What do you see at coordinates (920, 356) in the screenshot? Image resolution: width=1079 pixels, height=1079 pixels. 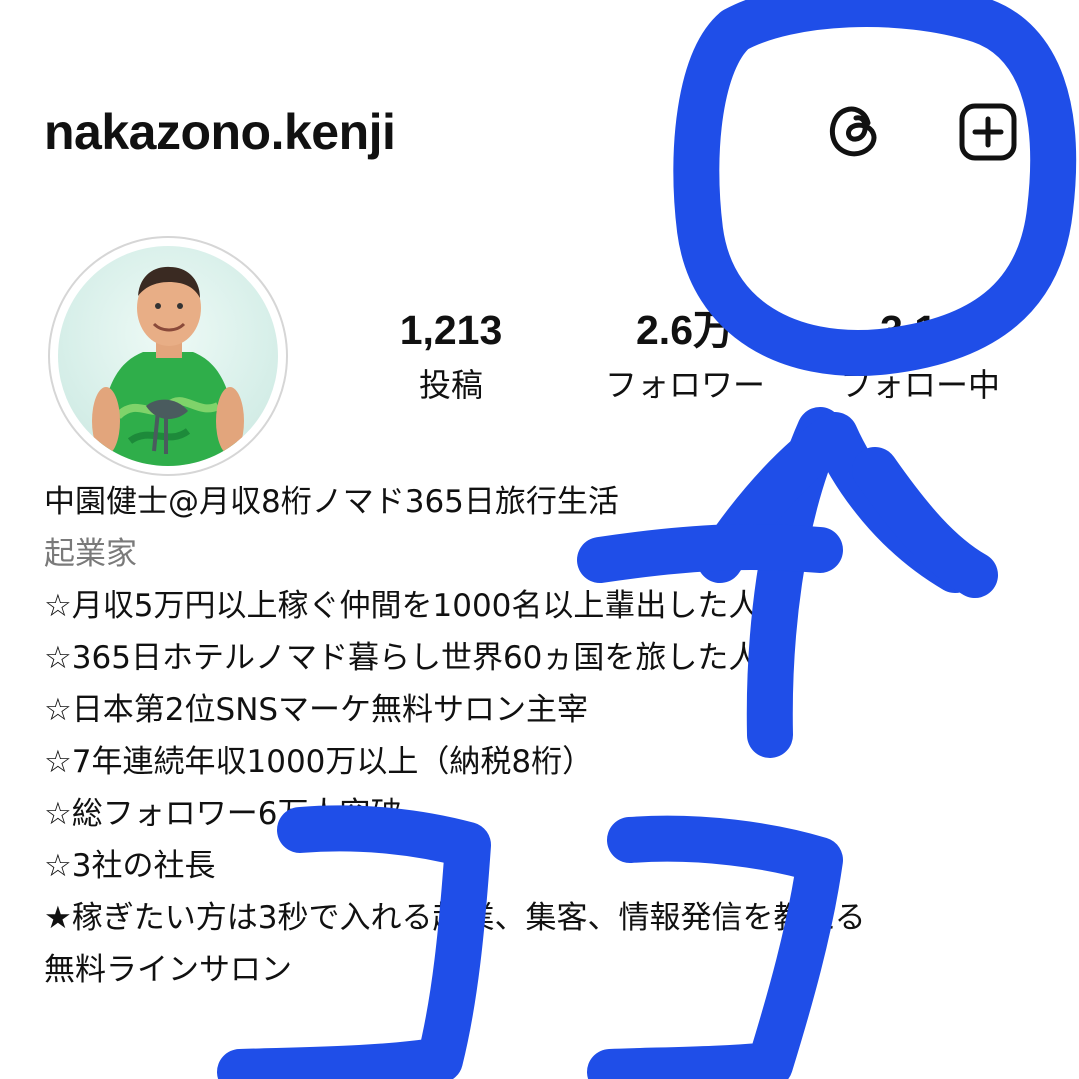 I see `stat-following: 3.14 フォロー中` at bounding box center [920, 356].